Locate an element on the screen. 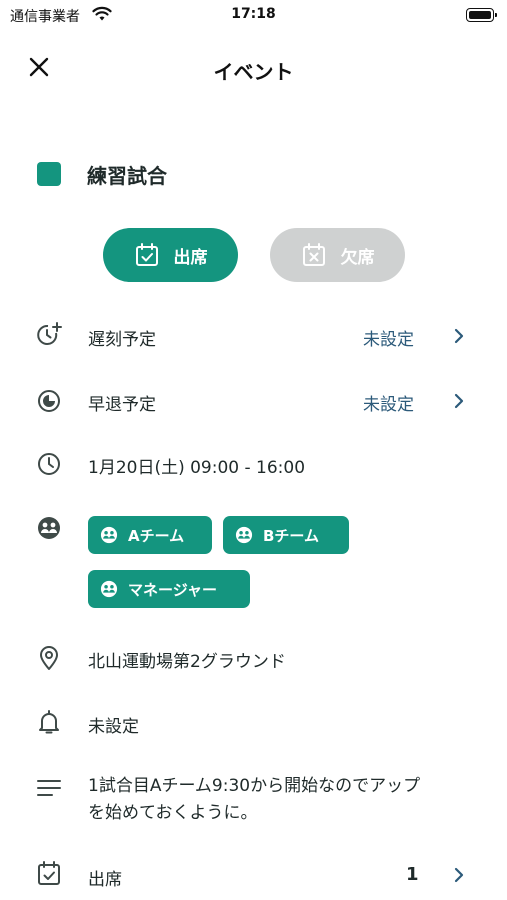 The image size is (507, 900). notes-icon is located at coordinates (49, 788).